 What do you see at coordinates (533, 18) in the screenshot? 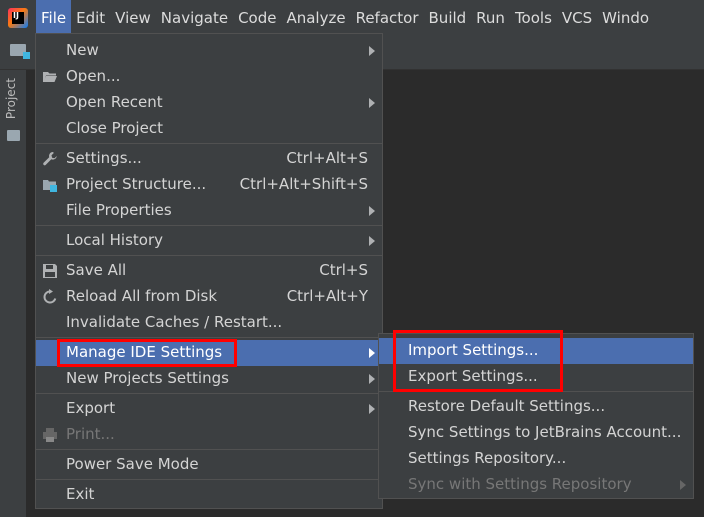
I see `menu-tools: Tools` at bounding box center [533, 18].